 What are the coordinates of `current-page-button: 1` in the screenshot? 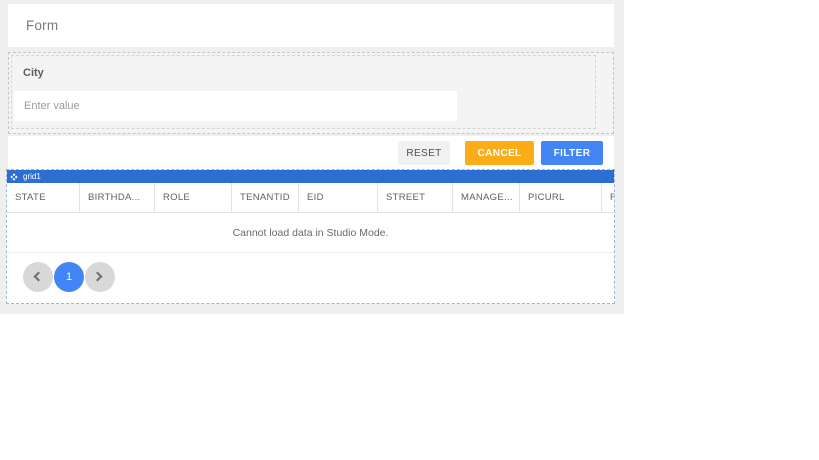 It's located at (69, 277).